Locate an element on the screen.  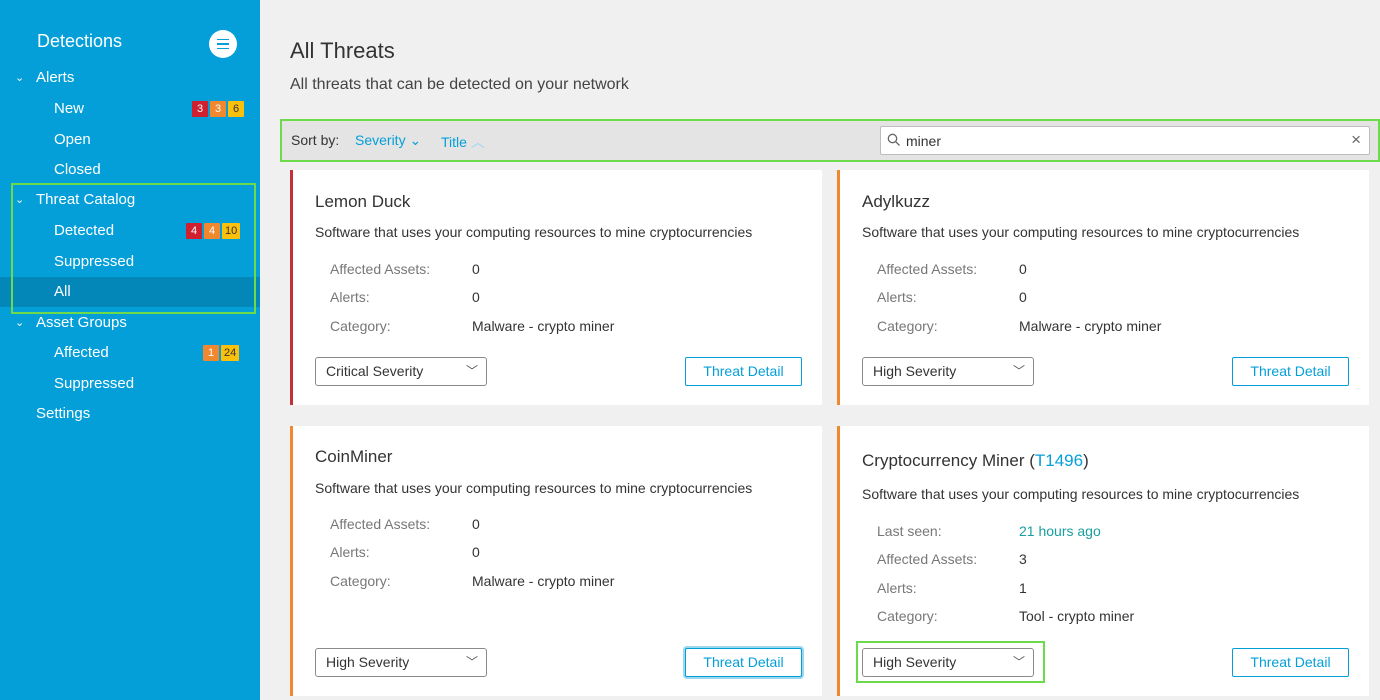
critical-count-badge: 3 is located at coordinates (200, 109).